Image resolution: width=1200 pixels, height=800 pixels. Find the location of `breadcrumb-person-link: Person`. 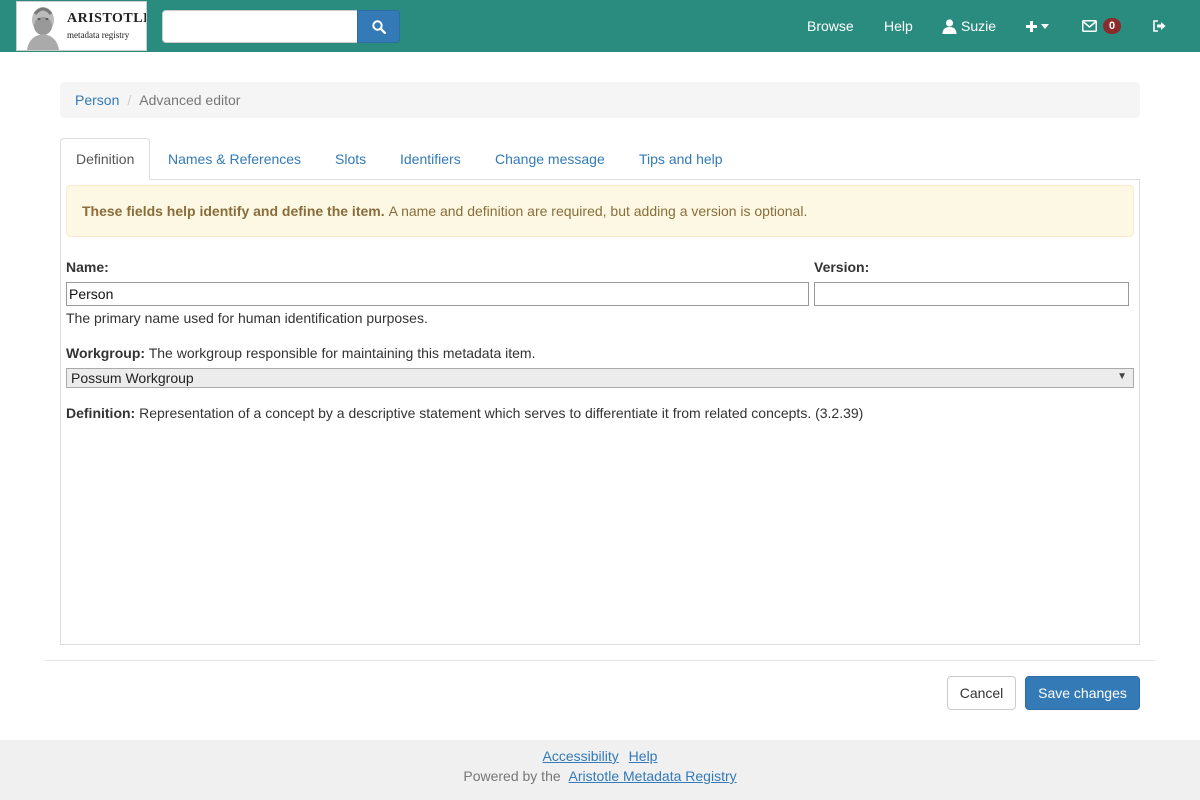

breadcrumb-person-link: Person is located at coordinates (97, 100).